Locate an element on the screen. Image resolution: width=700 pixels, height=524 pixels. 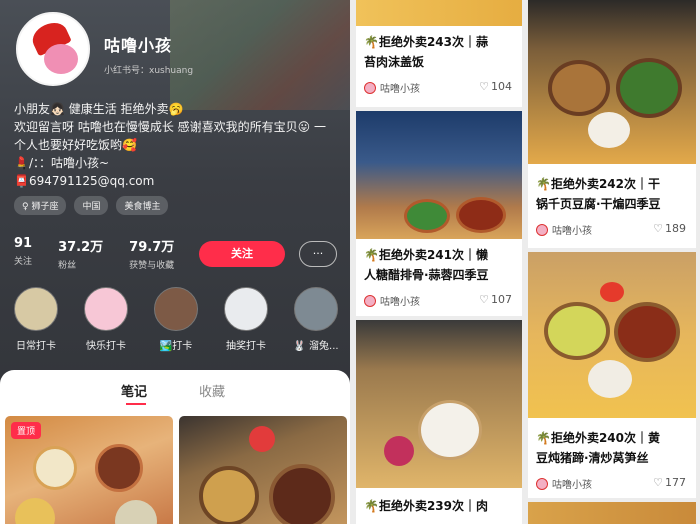
note-thumbnail: 置顶 is located at coordinates (89, 470).